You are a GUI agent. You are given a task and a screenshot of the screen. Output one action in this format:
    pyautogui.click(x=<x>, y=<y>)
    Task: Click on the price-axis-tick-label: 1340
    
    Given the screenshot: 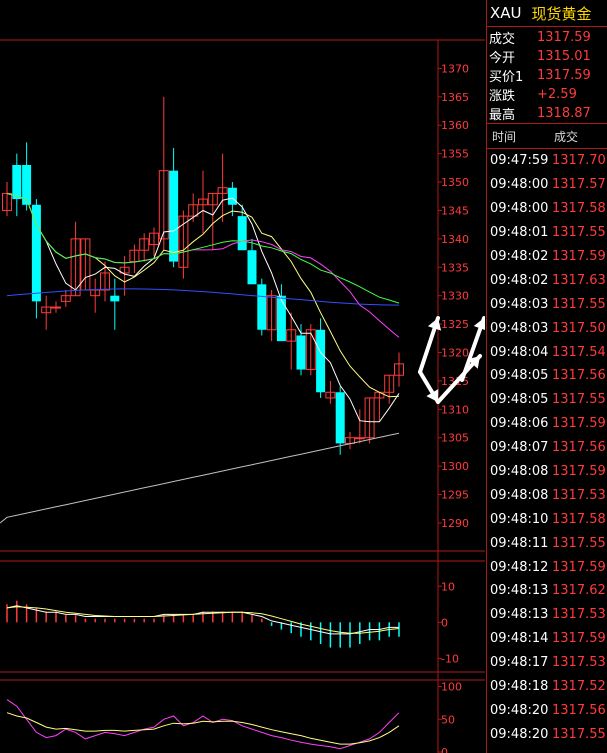 What is the action you would take?
    pyautogui.click(x=455, y=239)
    